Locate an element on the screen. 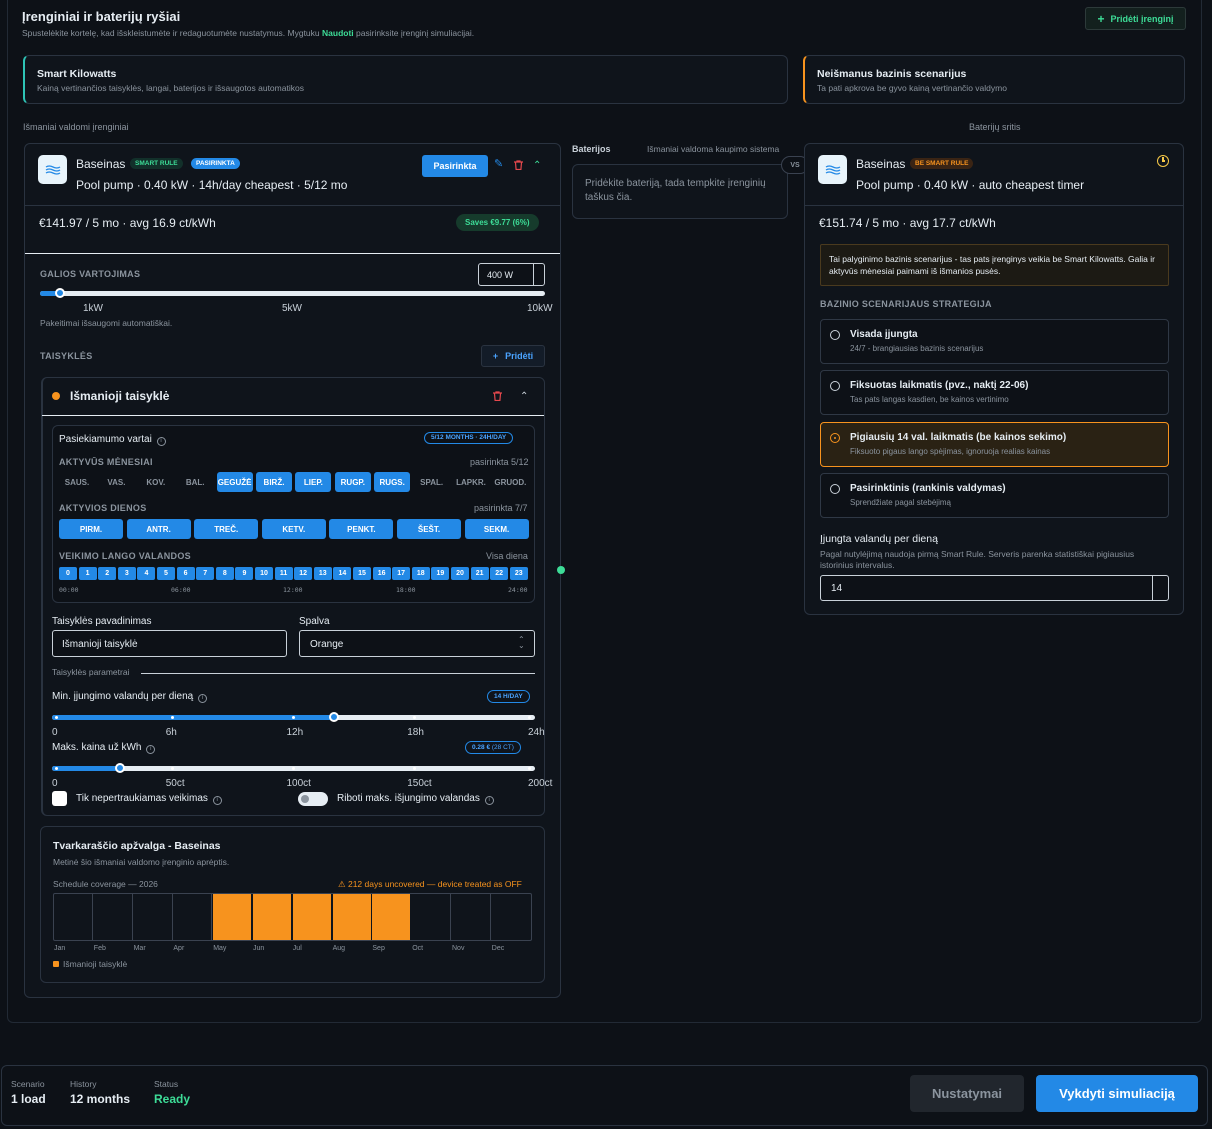  month-chip-11: GRUOD. is located at coordinates (510, 482).